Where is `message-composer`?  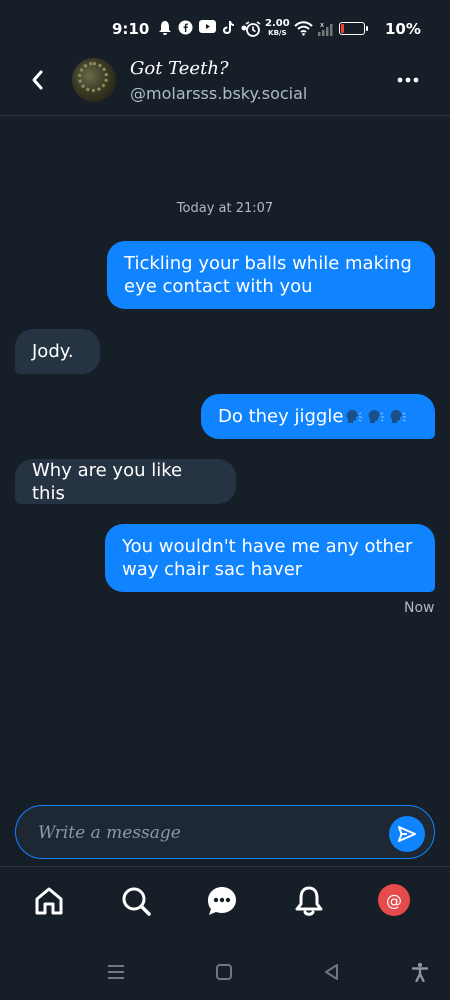
message-composer is located at coordinates (225, 832).